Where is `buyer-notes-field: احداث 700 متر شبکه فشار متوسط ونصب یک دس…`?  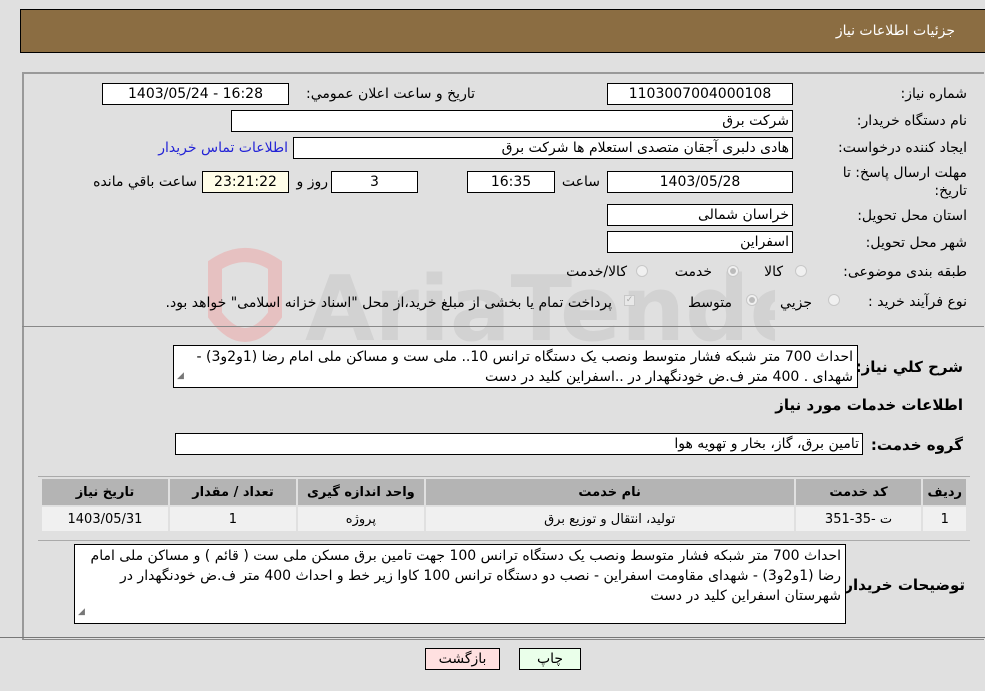 buyer-notes-field: احداث 700 متر شبکه فشار متوسط ونصب یک دس… is located at coordinates (460, 584).